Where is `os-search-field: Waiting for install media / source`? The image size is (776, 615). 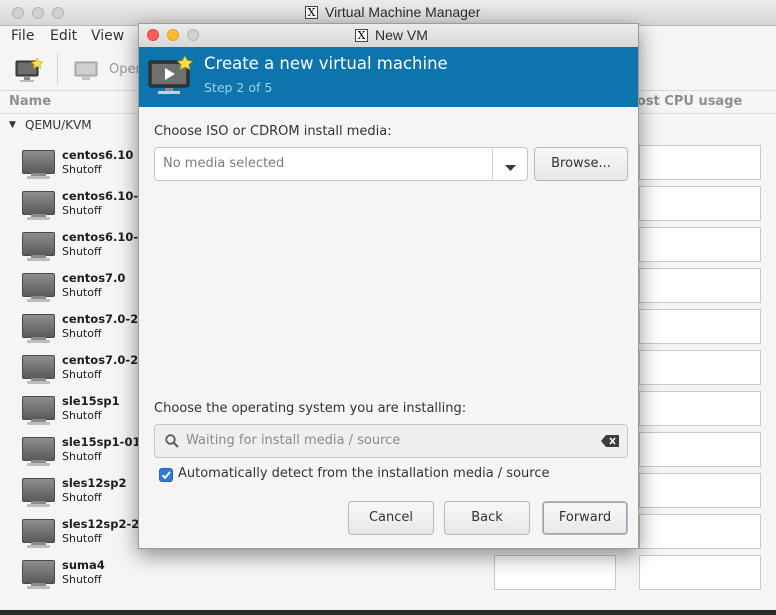
os-search-field: Waiting for install media / source is located at coordinates (391, 441).